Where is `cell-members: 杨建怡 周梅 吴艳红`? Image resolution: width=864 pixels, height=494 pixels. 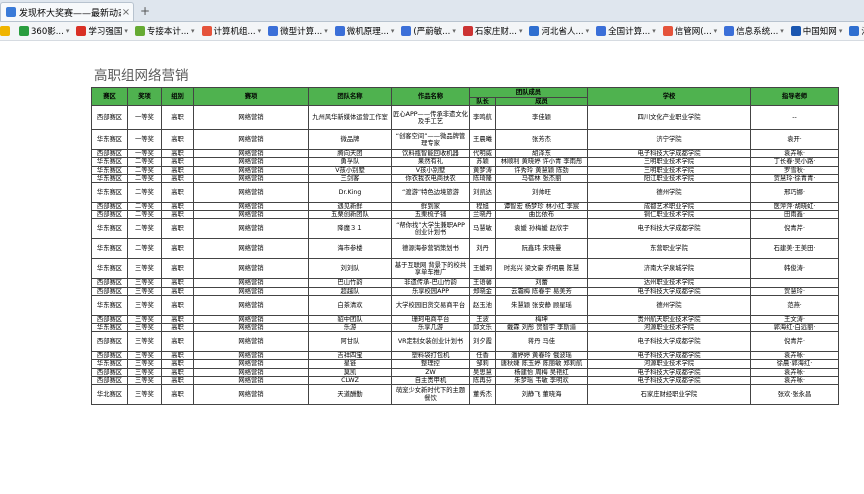 cell-members: 杨建怡 周梅 吴艳红 is located at coordinates (541, 372).